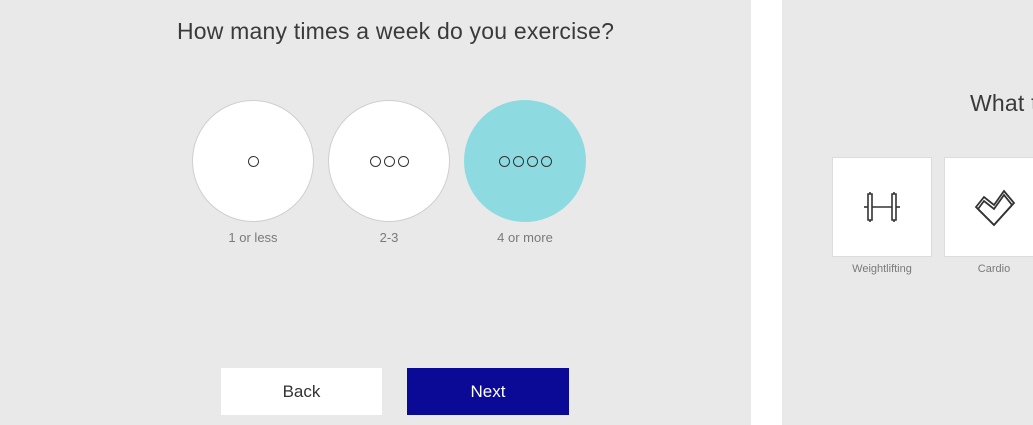  I want to click on option-label: 1 or less, so click(253, 237).